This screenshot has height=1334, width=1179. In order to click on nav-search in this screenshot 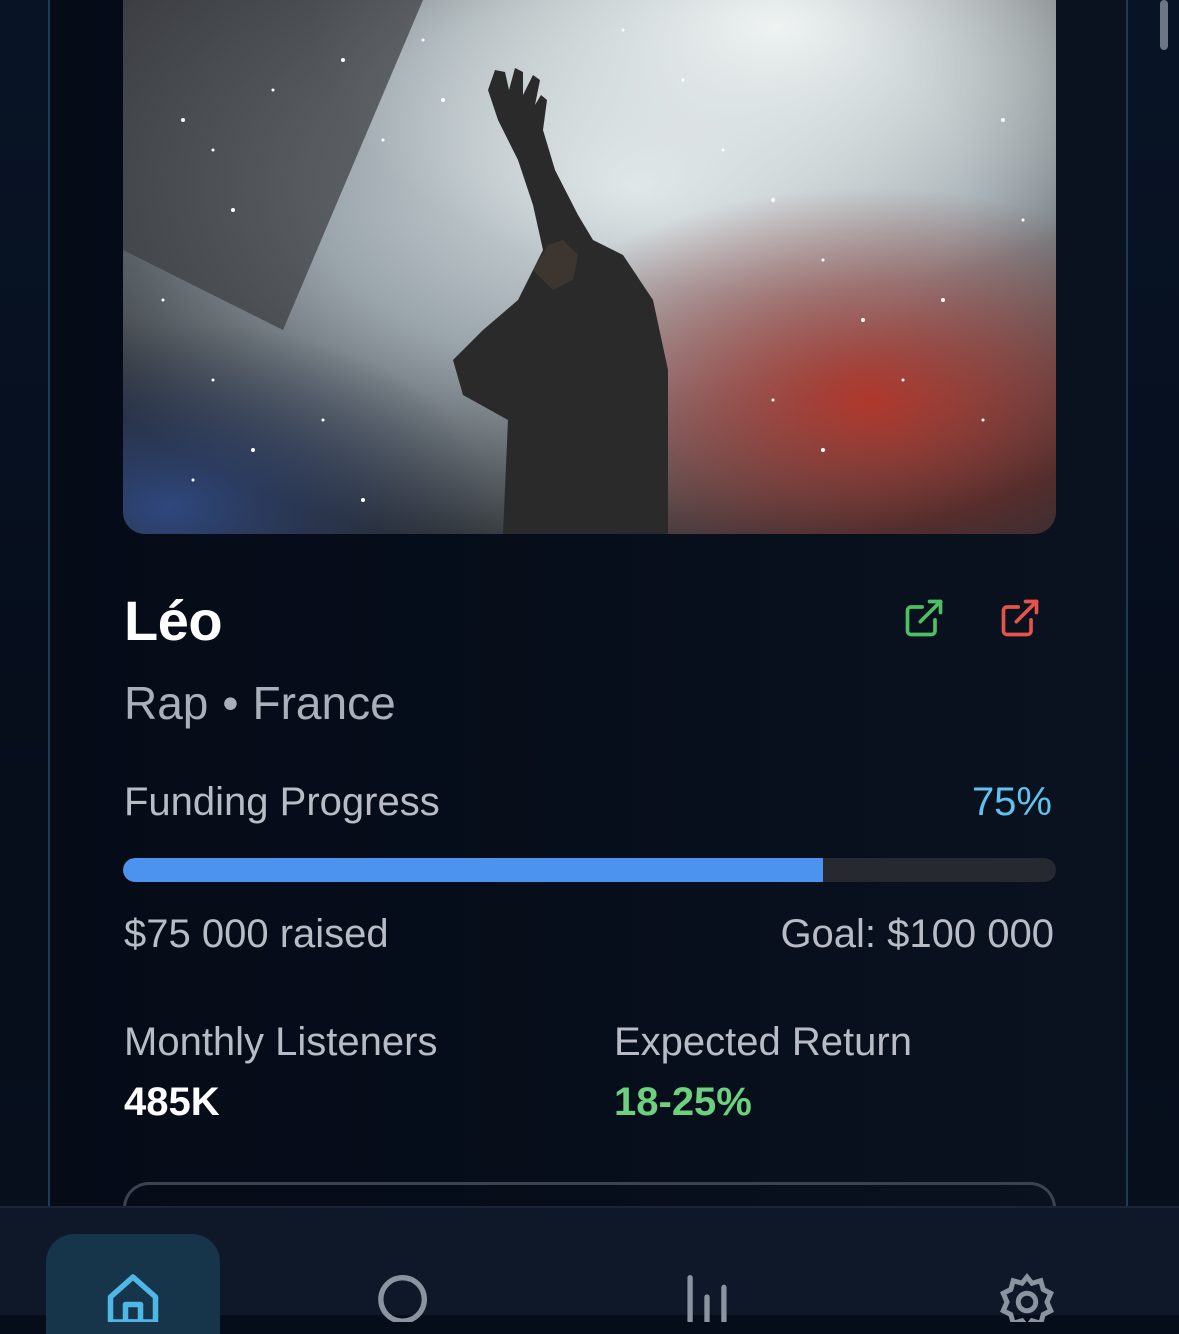, I will do `click(405, 1284)`.